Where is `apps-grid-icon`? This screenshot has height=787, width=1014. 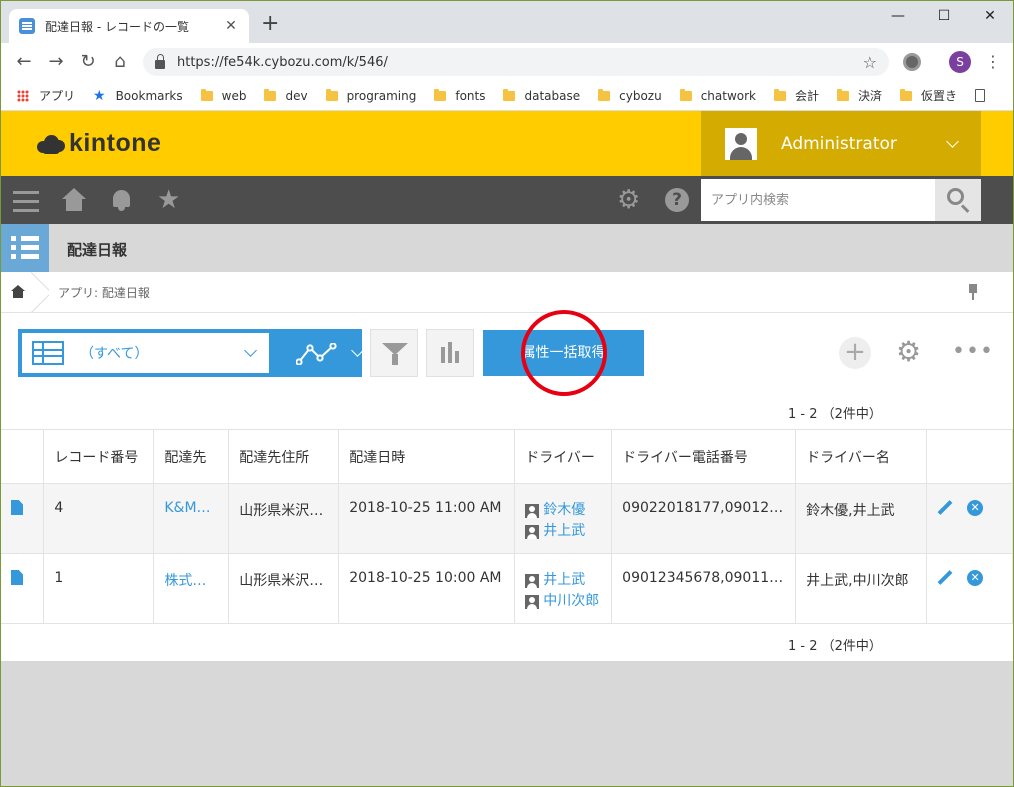 apps-grid-icon is located at coordinates (23, 95).